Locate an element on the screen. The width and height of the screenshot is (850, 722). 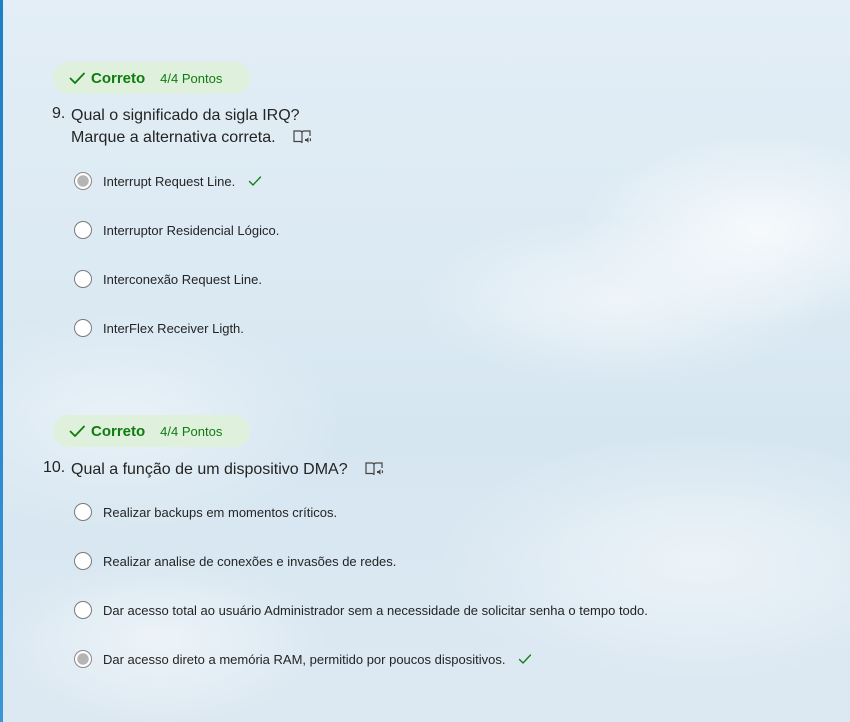
answer-option: Interrupt Request Line. is located at coordinates (168, 181).